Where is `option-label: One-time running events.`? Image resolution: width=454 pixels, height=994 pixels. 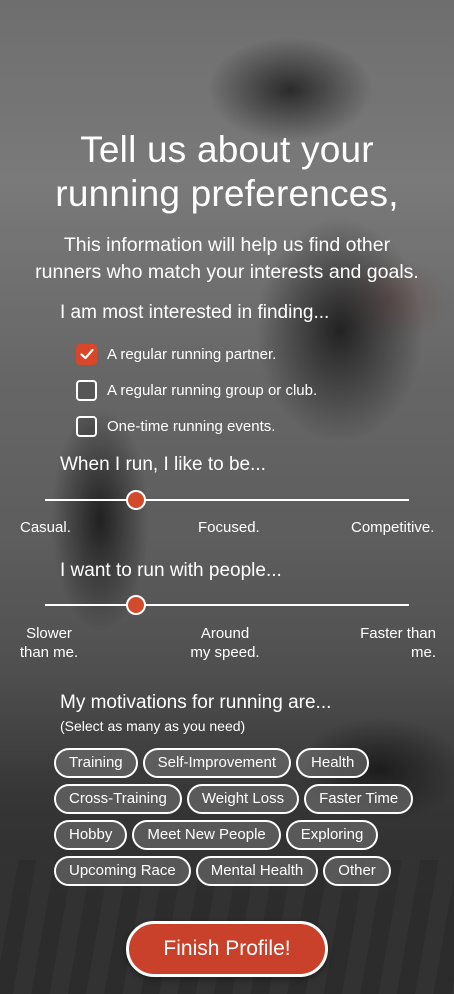
option-label: One-time running events. is located at coordinates (191, 426).